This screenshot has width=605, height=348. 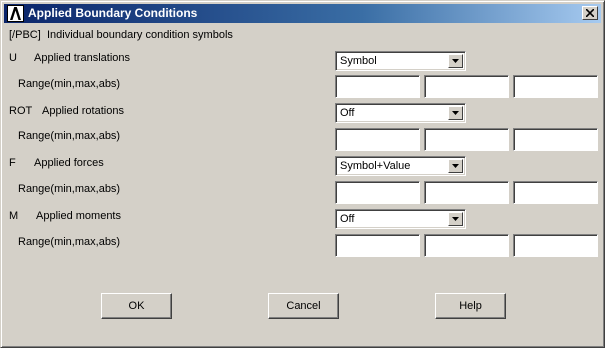 I want to click on rotations-dropdown-button, so click(x=455, y=113).